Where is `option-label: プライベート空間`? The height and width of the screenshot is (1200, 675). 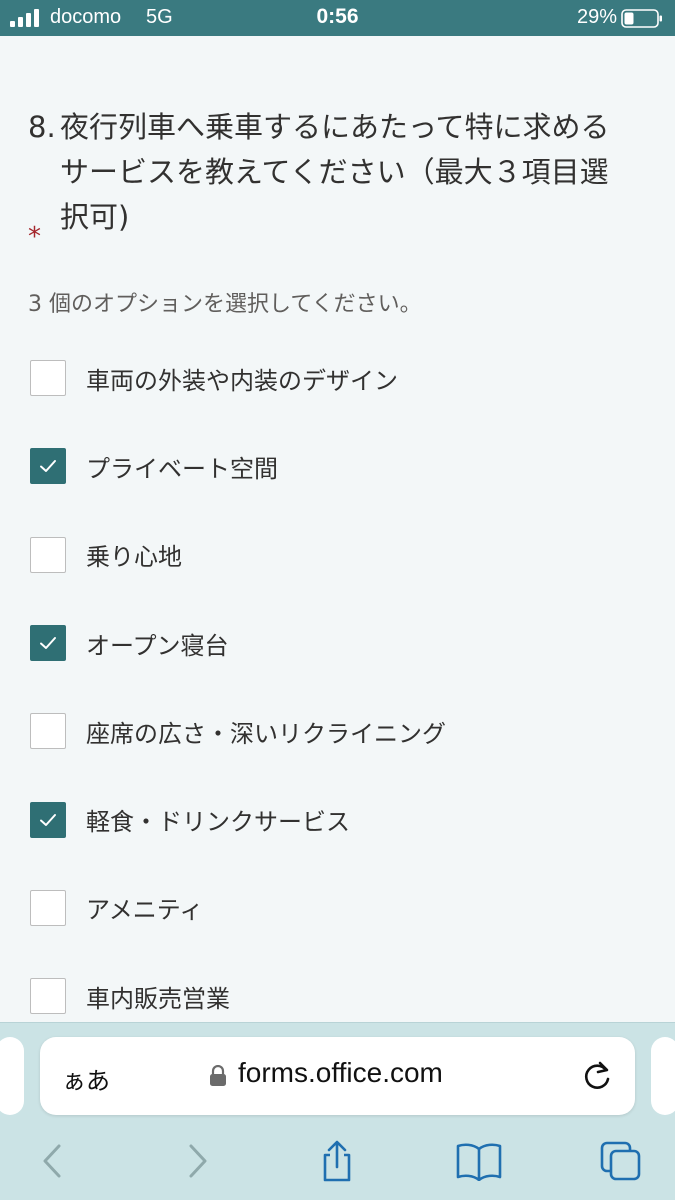 option-label: プライベート空間 is located at coordinates (182, 468).